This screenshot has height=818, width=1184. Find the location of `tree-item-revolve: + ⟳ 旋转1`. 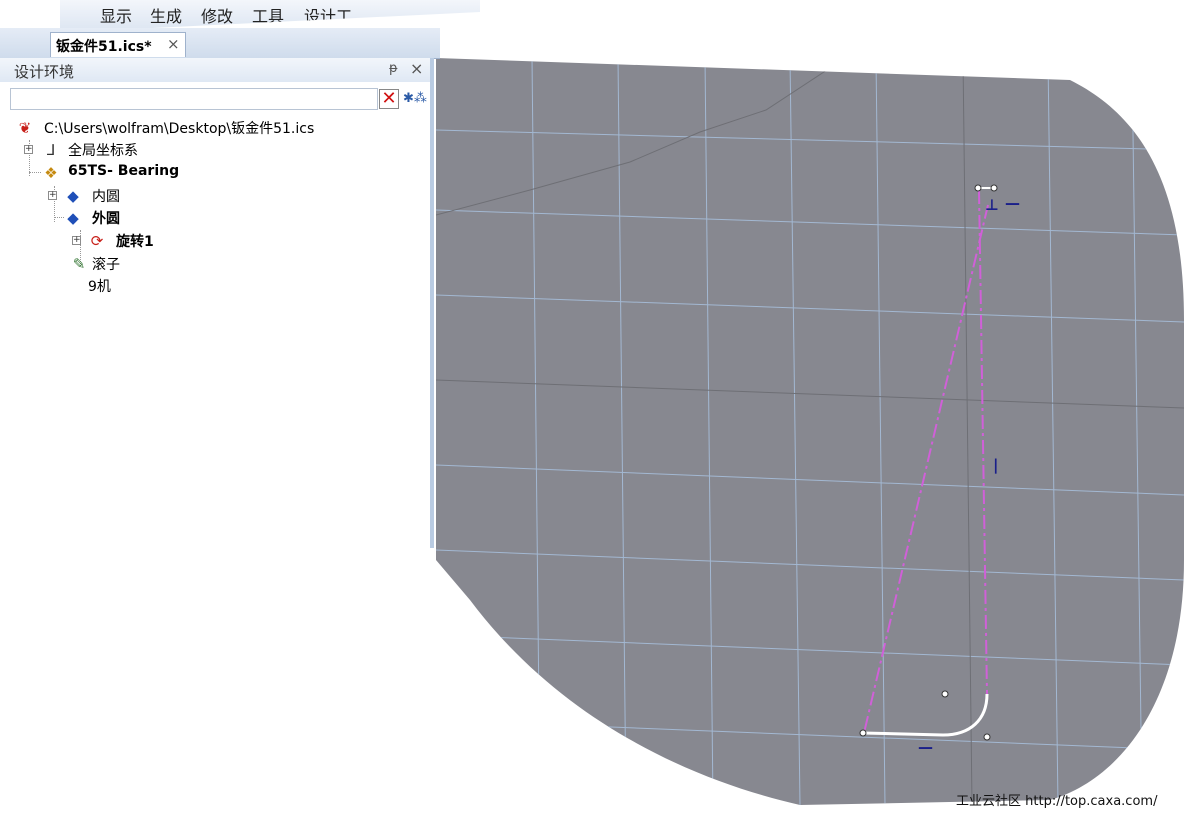

tree-item-revolve: + ⟳ 旋转1 is located at coordinates (220, 241).